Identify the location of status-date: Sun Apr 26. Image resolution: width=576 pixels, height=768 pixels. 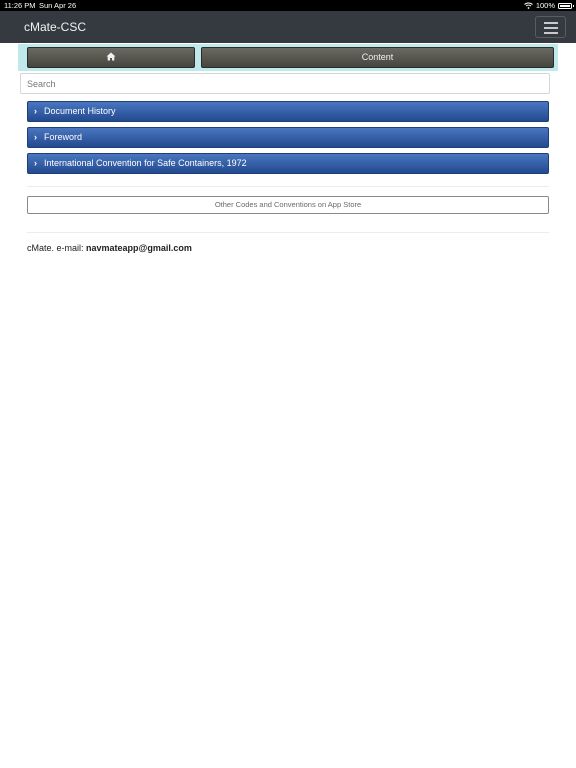
(58, 5).